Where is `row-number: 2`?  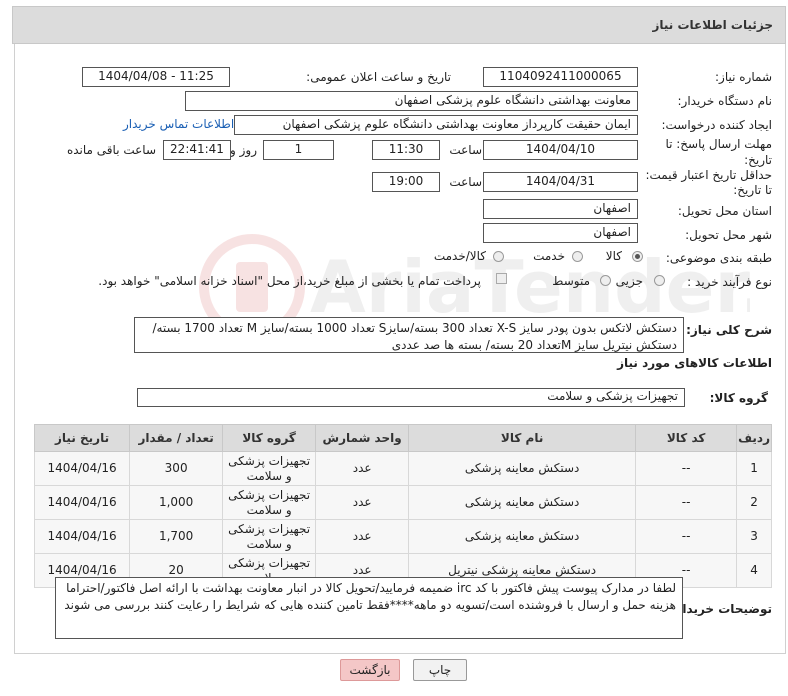 row-number: 2 is located at coordinates (754, 502).